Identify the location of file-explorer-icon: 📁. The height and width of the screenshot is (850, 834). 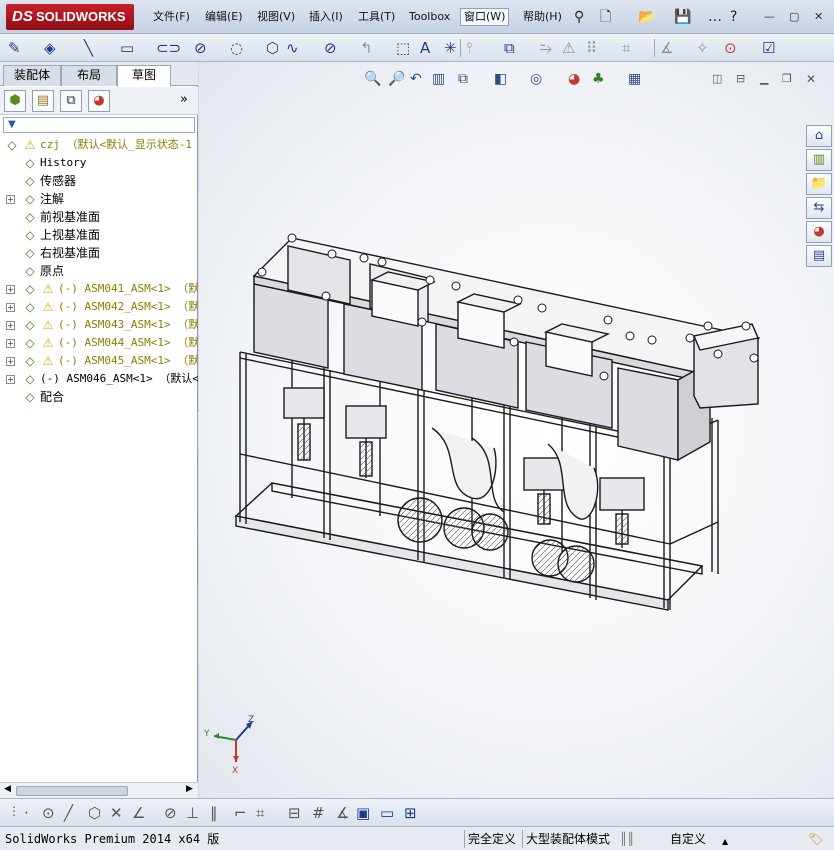
(819, 184).